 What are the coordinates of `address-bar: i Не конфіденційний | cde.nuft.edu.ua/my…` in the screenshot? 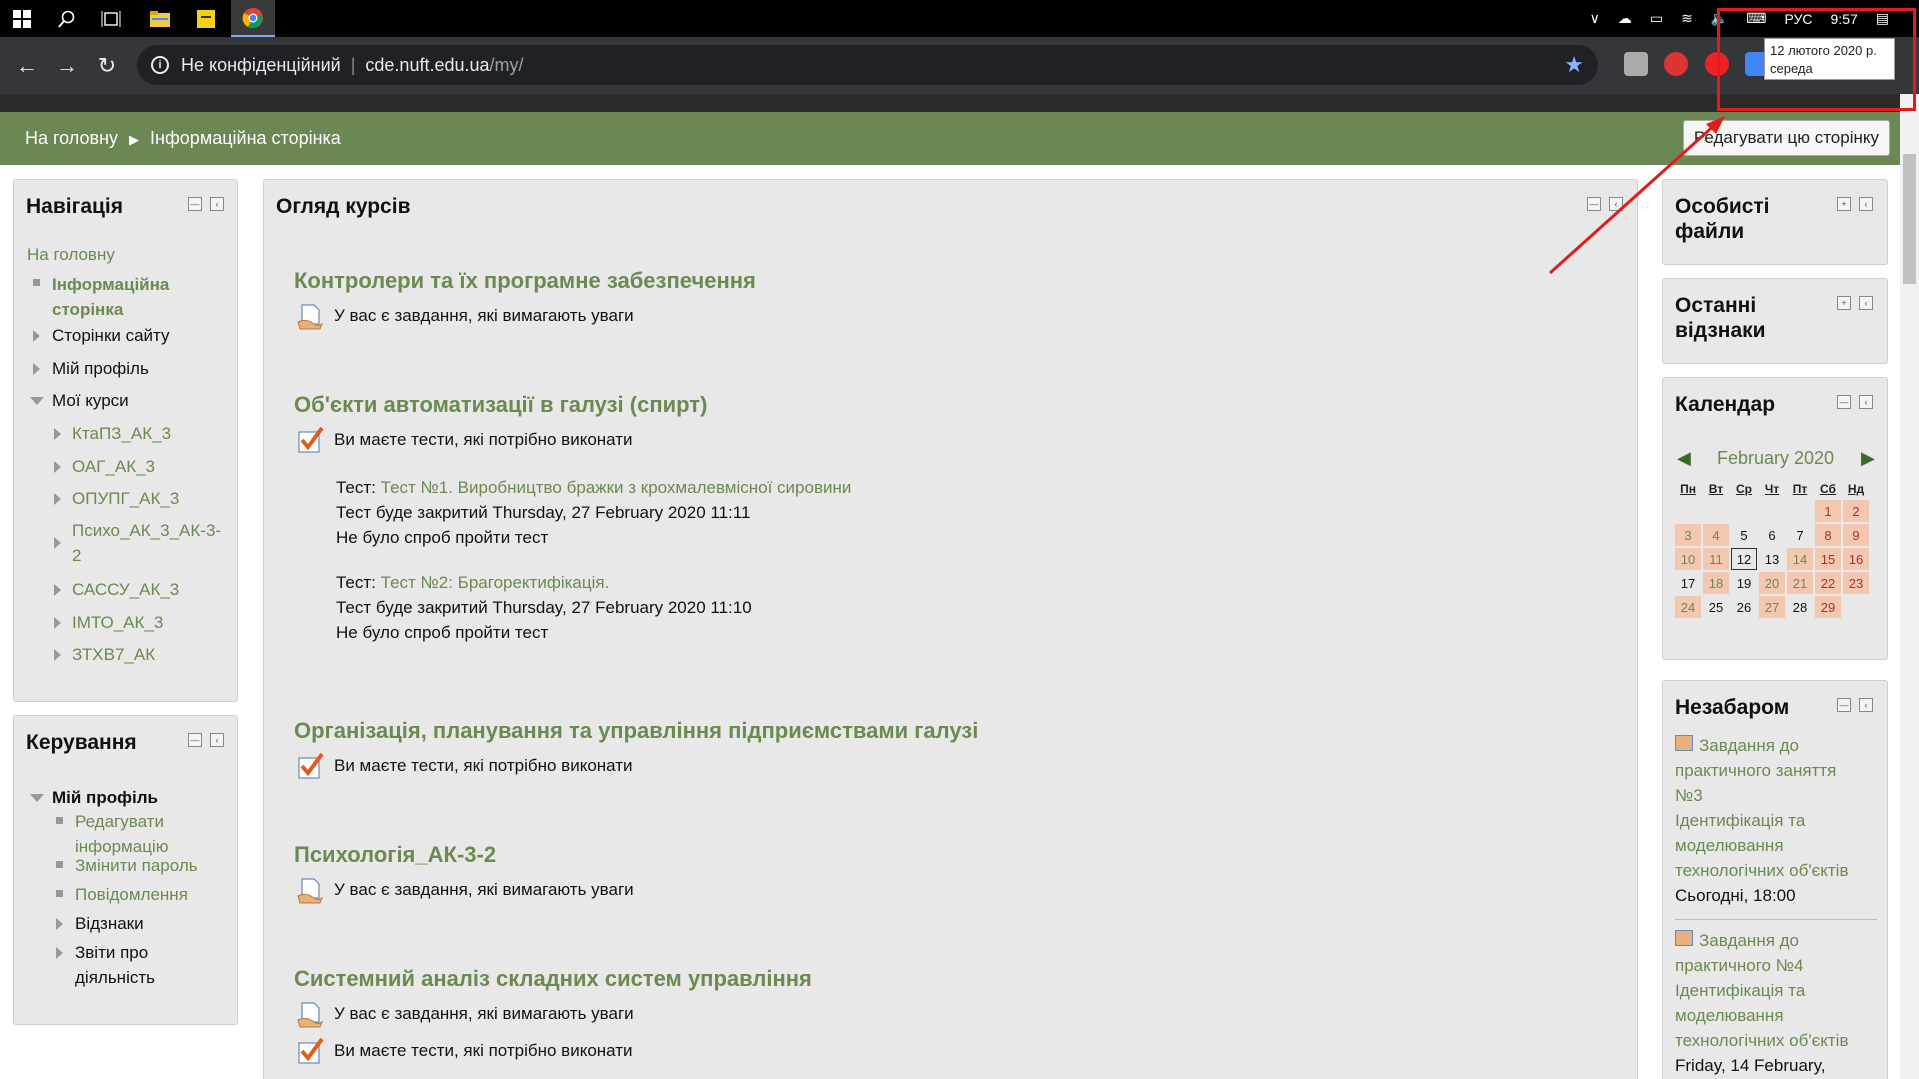 It's located at (867, 65).